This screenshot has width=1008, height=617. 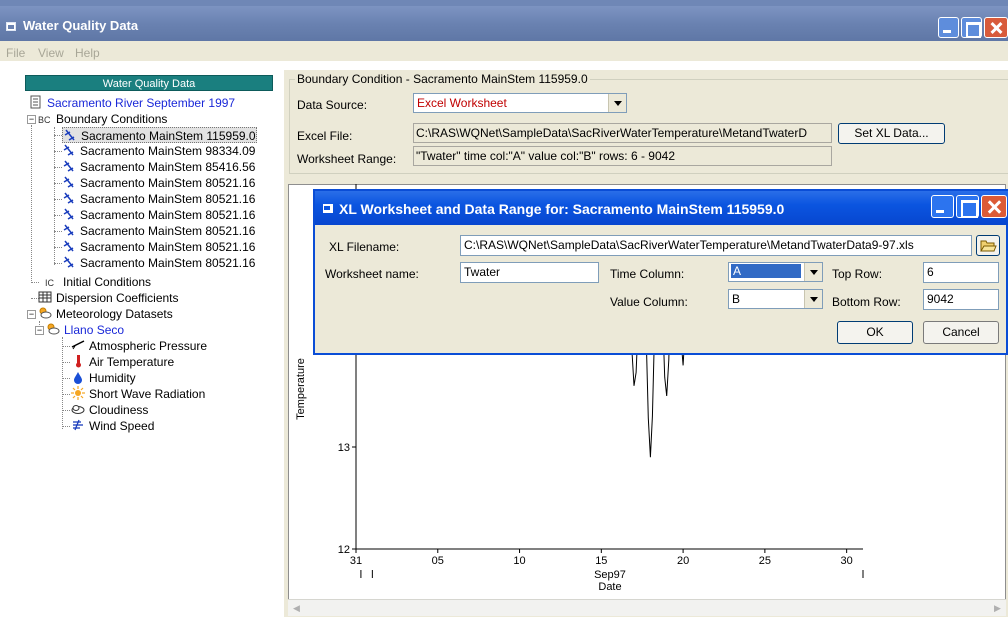 What do you see at coordinates (296, 608) in the screenshot?
I see `scroll-left-icon: ◀` at bounding box center [296, 608].